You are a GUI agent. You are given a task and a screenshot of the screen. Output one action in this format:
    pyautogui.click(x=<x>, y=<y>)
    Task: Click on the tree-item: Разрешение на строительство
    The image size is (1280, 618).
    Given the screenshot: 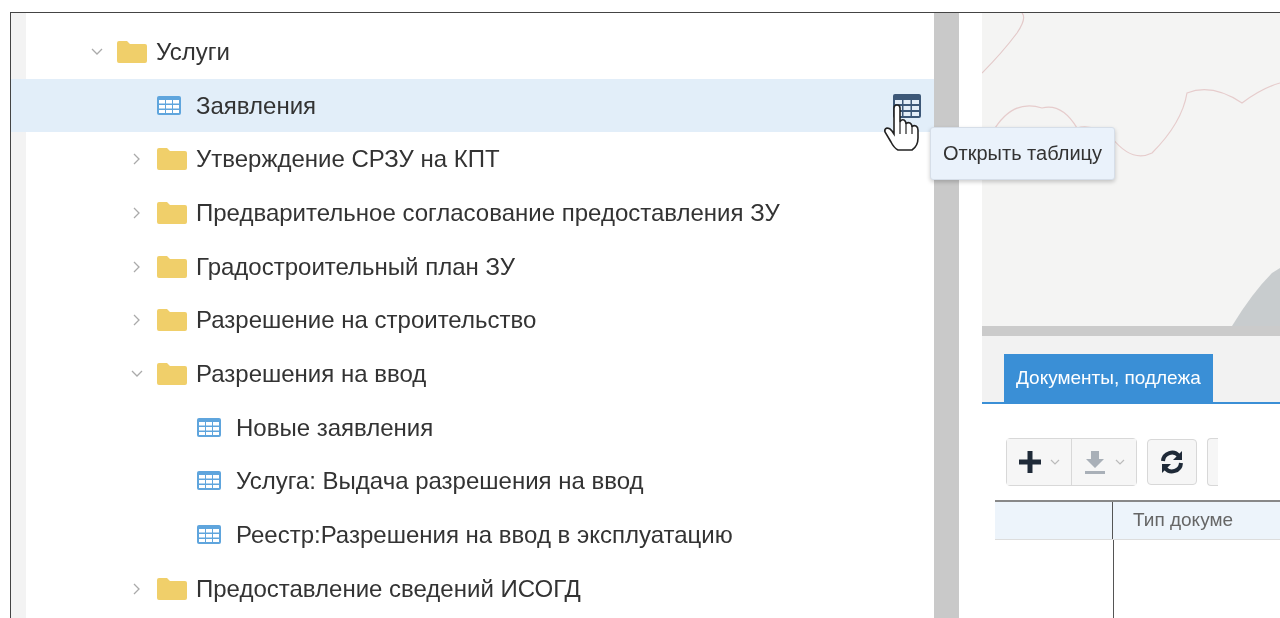 What is the action you would take?
    pyautogui.click(x=472, y=320)
    